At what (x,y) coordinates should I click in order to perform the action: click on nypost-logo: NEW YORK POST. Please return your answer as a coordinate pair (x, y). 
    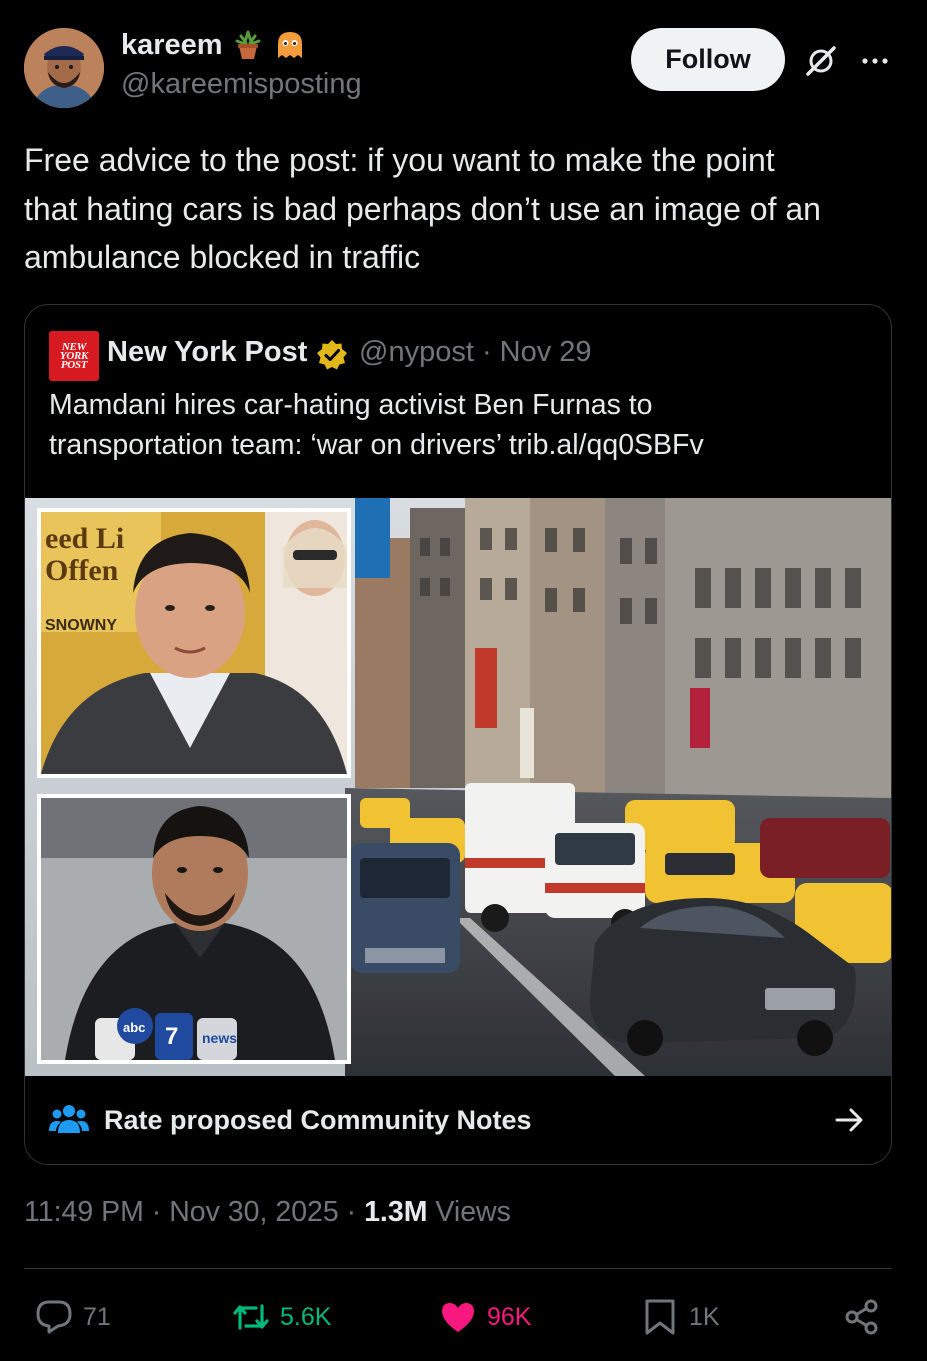
    Looking at the image, I should click on (74, 356).